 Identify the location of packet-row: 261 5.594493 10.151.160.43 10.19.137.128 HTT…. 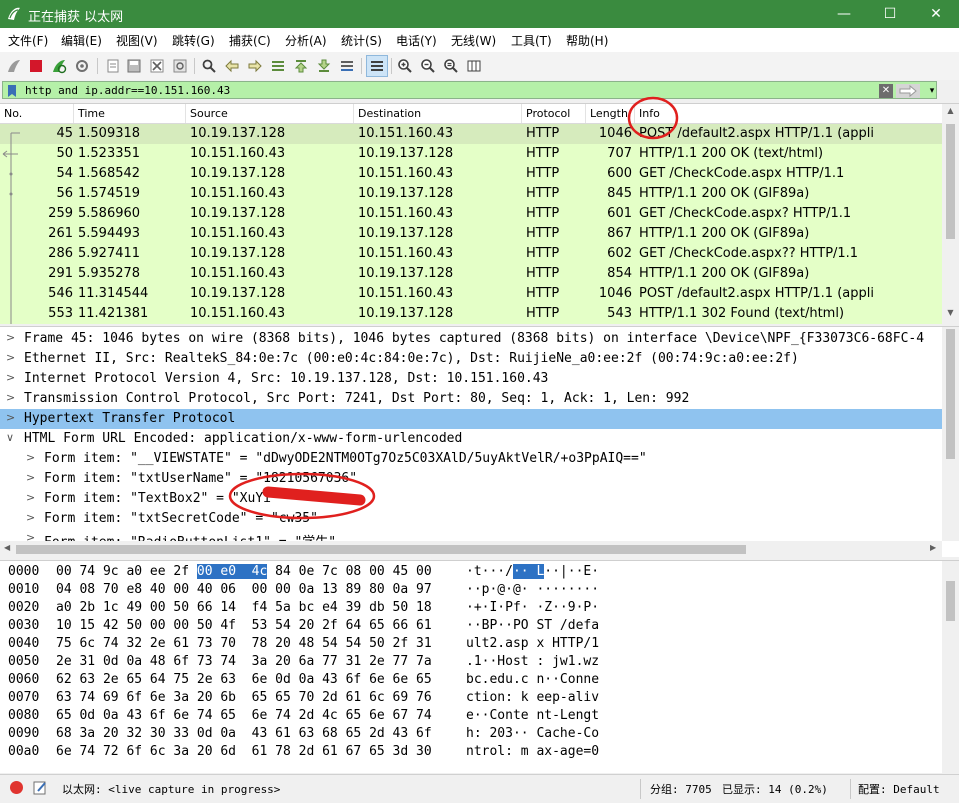
(471, 234).